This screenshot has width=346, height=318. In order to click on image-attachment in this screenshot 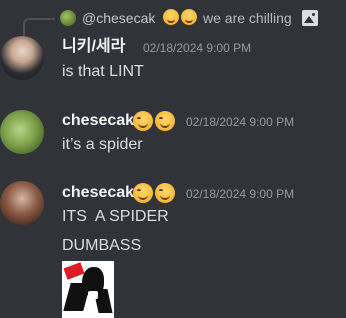, I will do `click(88, 289)`.